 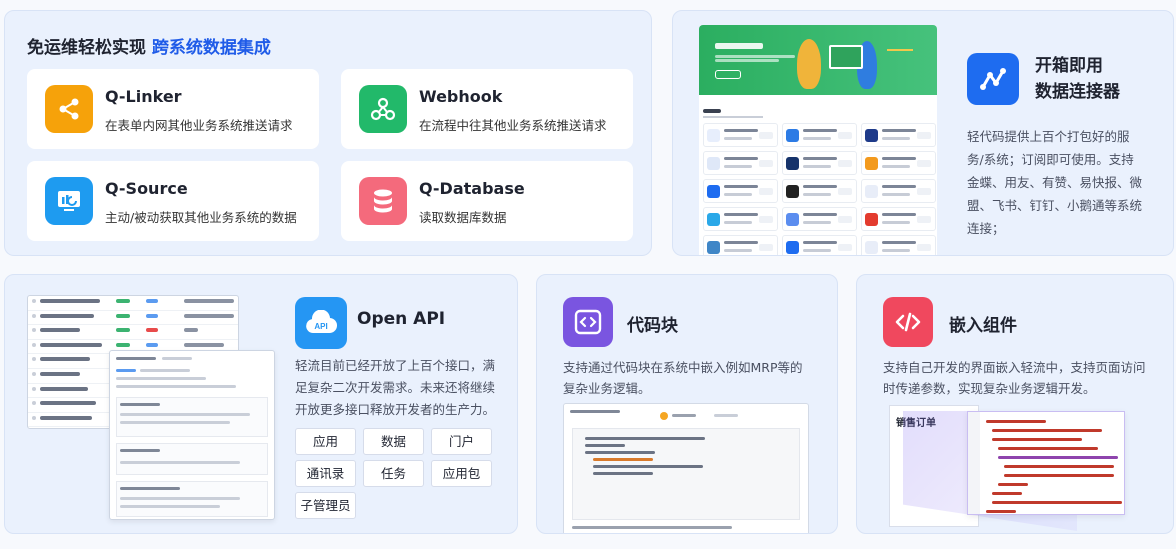 I want to click on feature-desc: 主动/被动获取其他业务系统的数据, so click(x=201, y=217).